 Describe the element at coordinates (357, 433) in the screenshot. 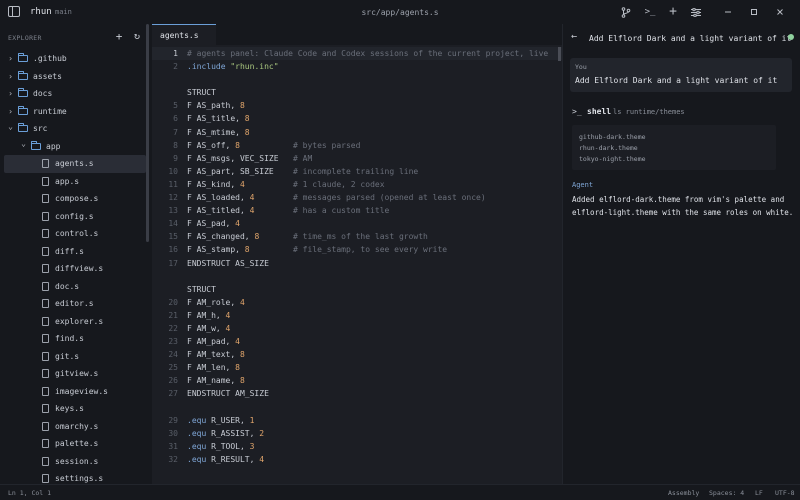

I see `code-line: 30 .equ R_ASSIST, 2` at that location.